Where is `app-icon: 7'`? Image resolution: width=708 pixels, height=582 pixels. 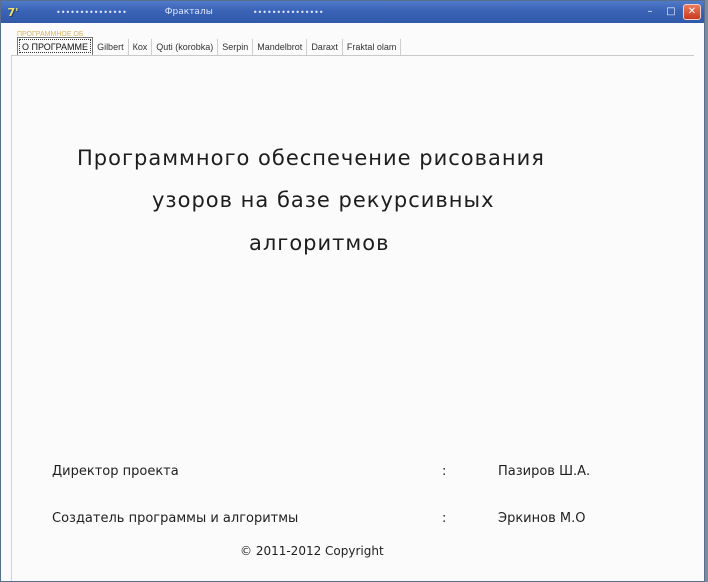
app-icon: 7' is located at coordinates (13, 12).